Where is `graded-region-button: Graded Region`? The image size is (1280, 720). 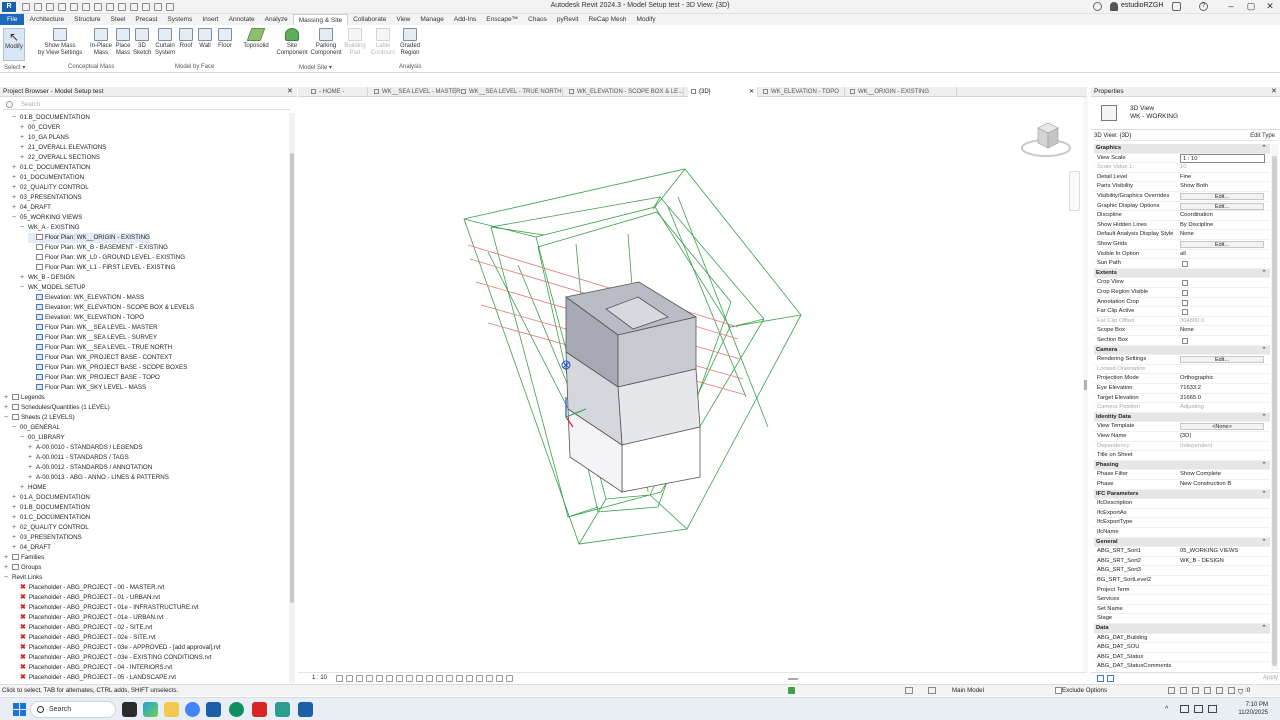
graded-region-button: Graded Region is located at coordinates (410, 42).